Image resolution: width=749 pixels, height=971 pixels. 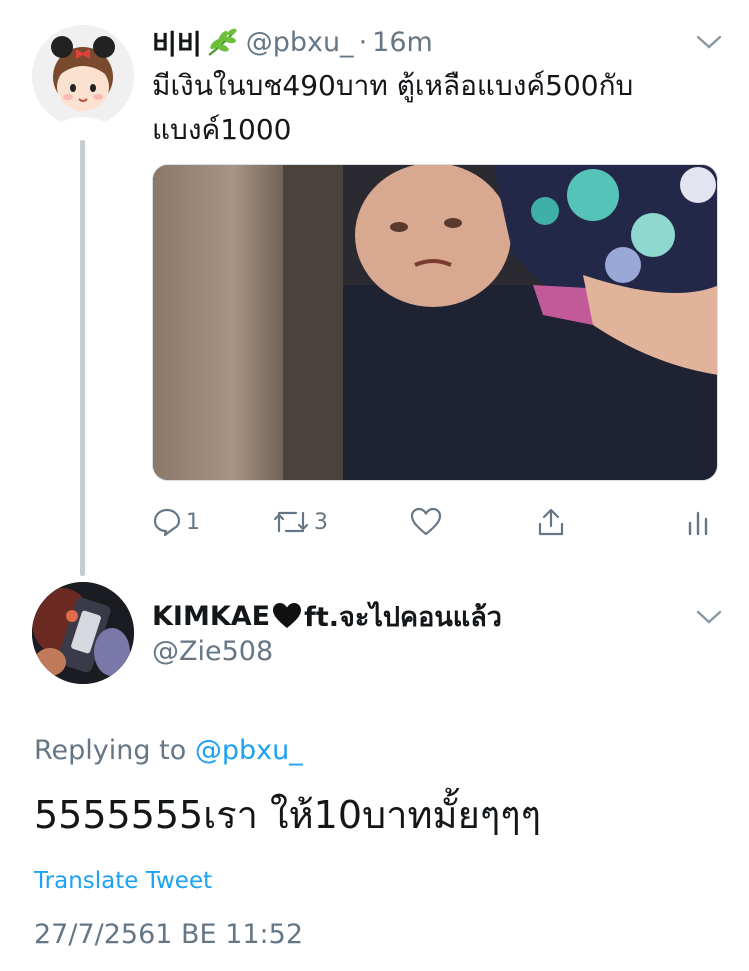 I want to click on replying-to: Replying to @pbxu_, so click(x=168, y=751).